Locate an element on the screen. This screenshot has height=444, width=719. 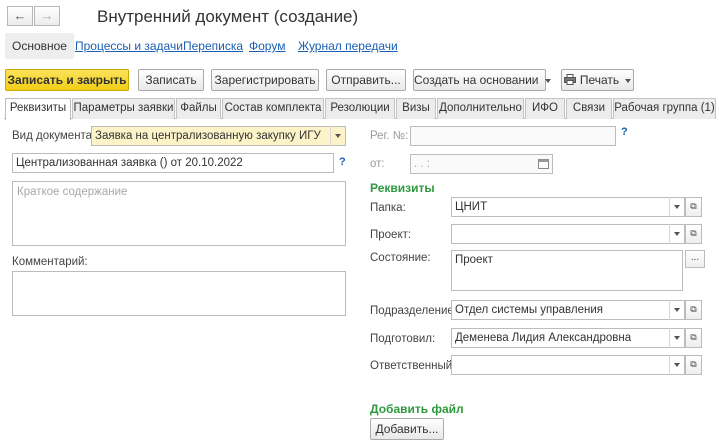
tab-resolutions: Резолюции is located at coordinates (360, 108).